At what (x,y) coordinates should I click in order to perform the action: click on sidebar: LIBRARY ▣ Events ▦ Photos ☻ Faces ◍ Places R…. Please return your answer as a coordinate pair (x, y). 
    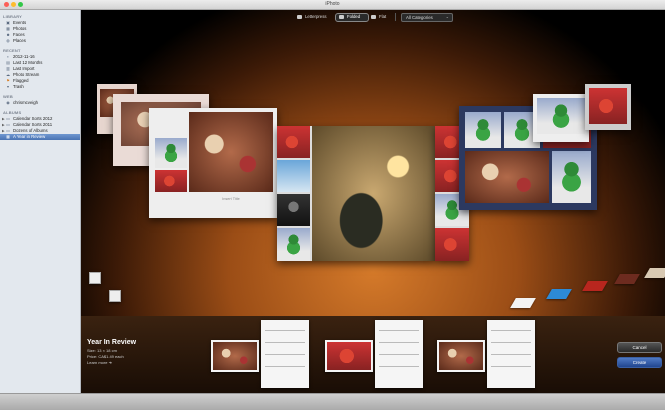
    Looking at the image, I should click on (40, 201).